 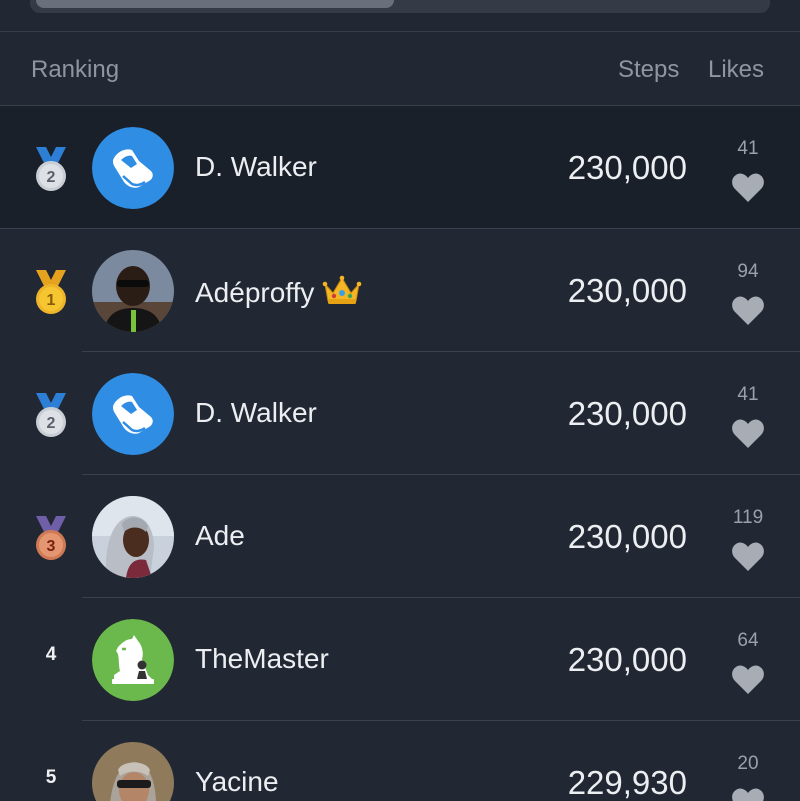 What do you see at coordinates (220, 535) in the screenshot?
I see `user-name: Ade` at bounding box center [220, 535].